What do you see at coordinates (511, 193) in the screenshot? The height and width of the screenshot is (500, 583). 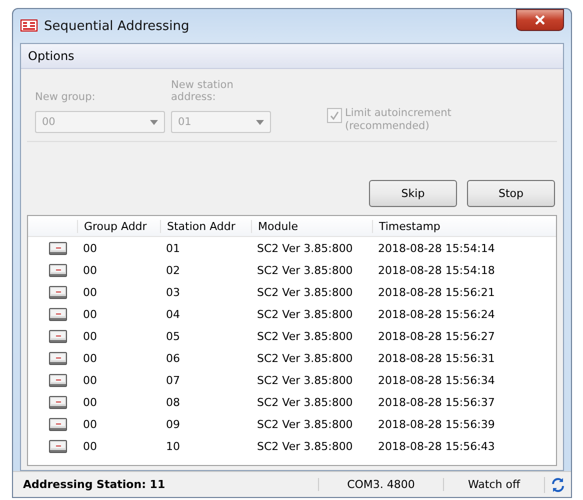 I see `action-button: Stop` at bounding box center [511, 193].